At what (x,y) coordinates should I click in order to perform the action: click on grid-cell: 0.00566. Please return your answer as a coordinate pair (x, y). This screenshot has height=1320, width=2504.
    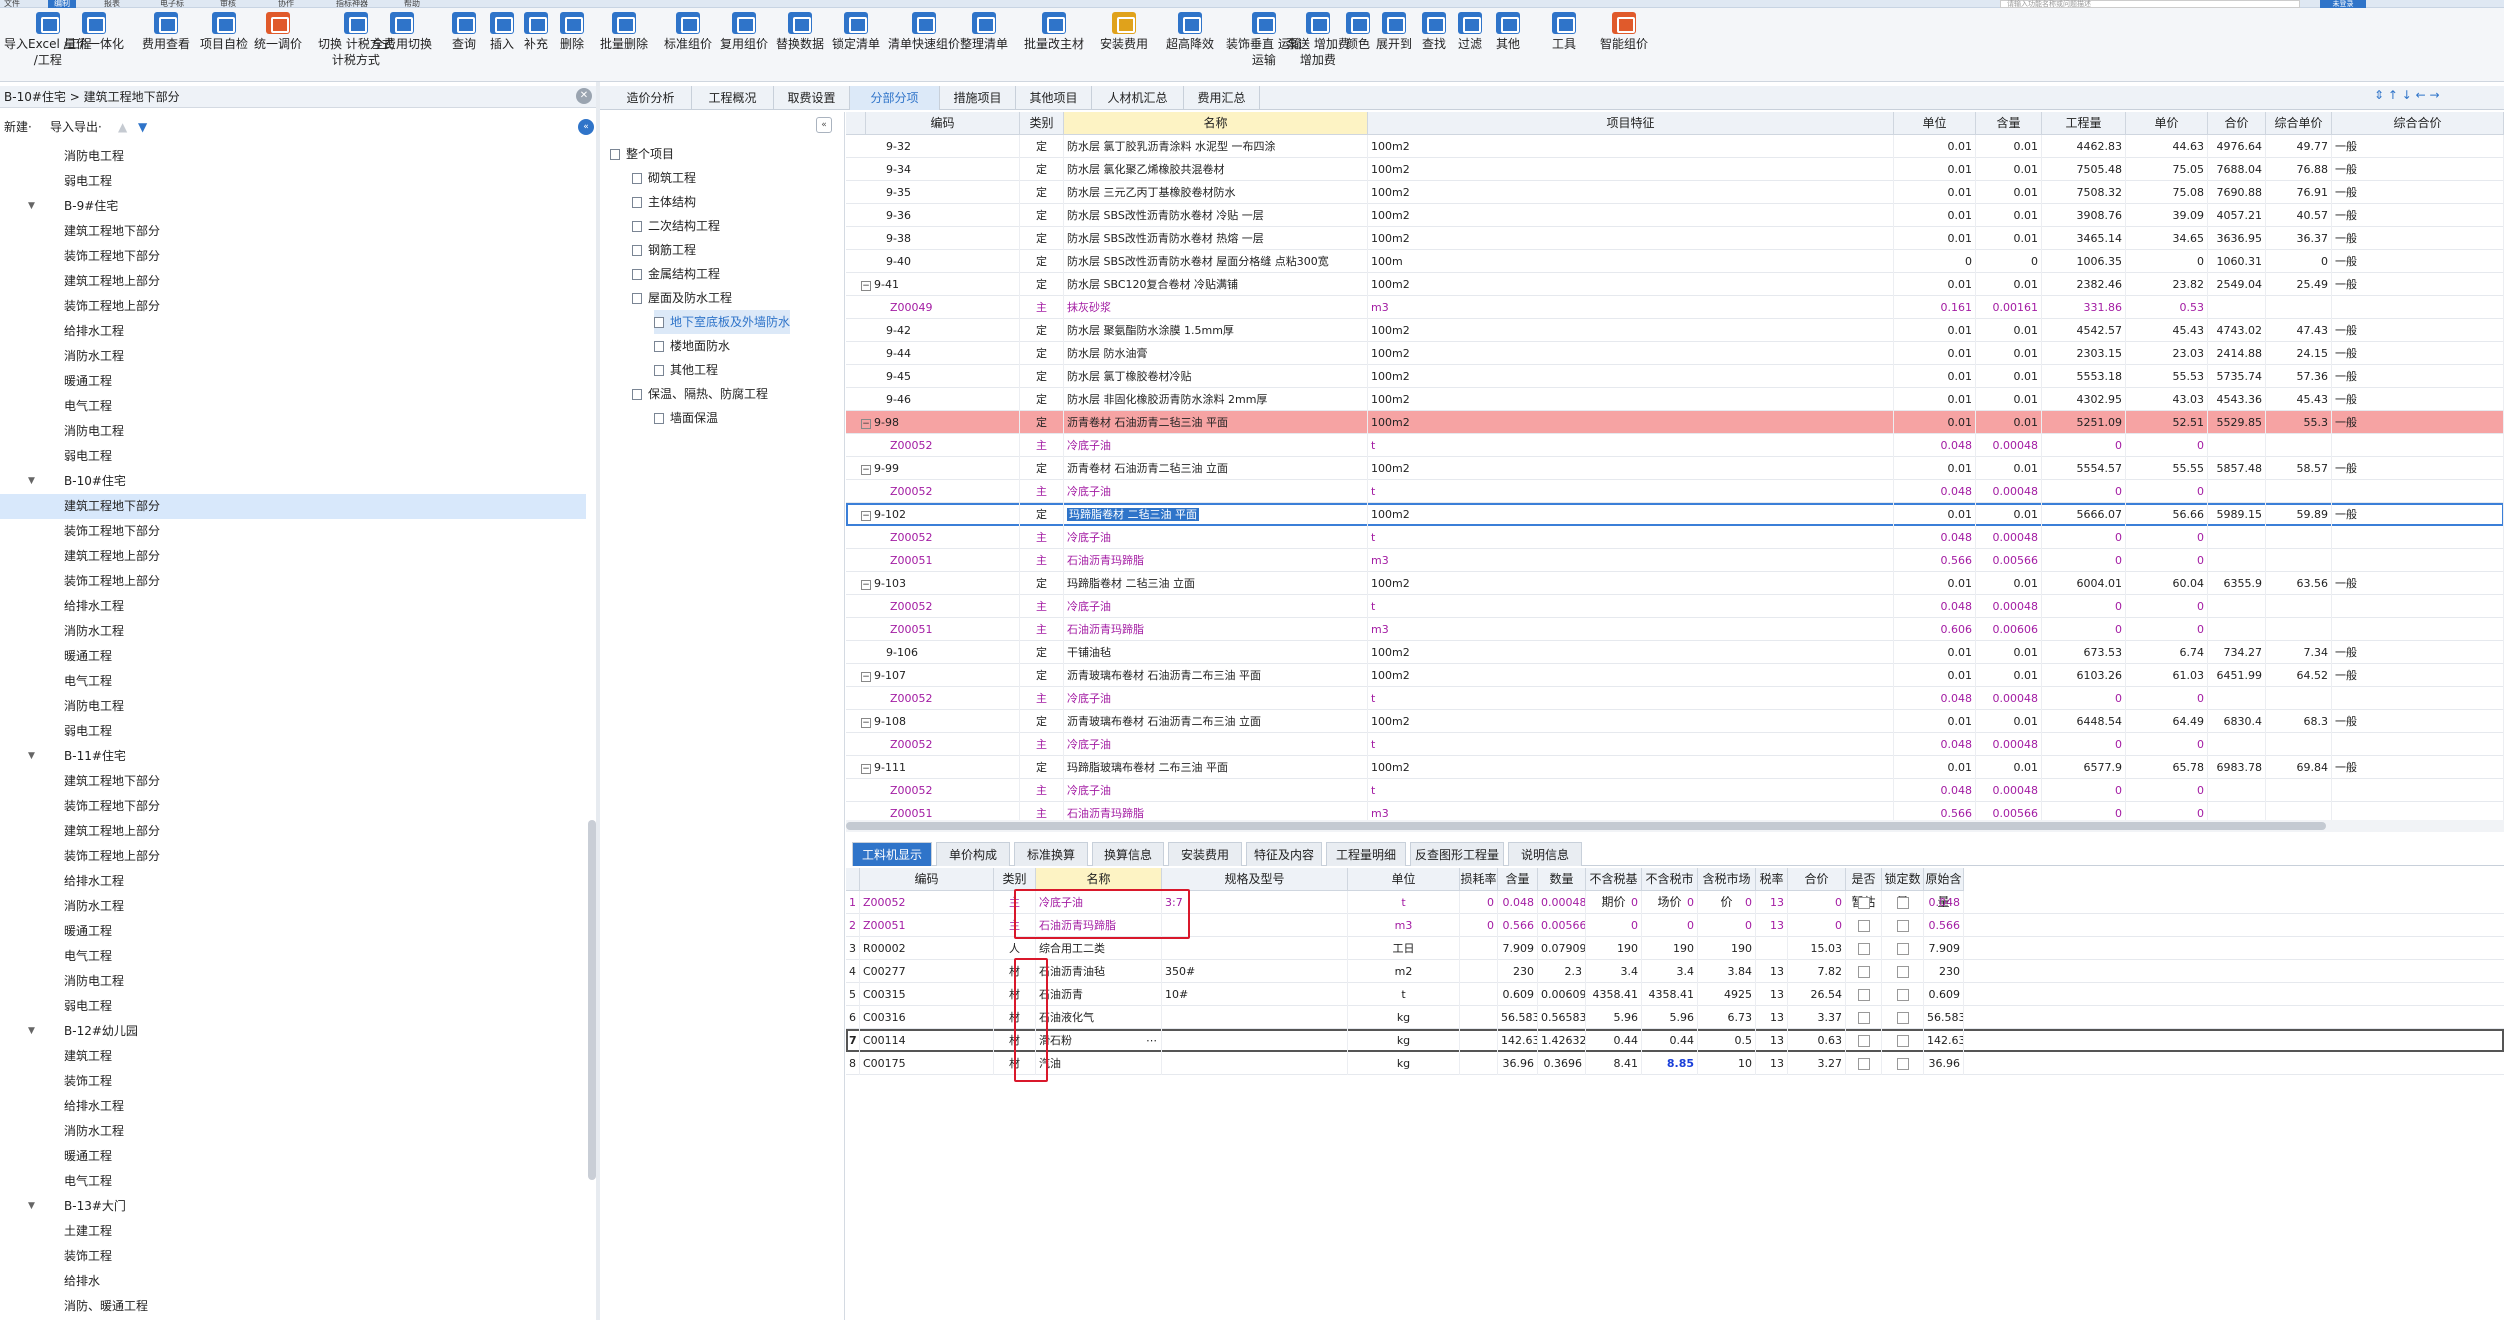
    Looking at the image, I should click on (2009, 560).